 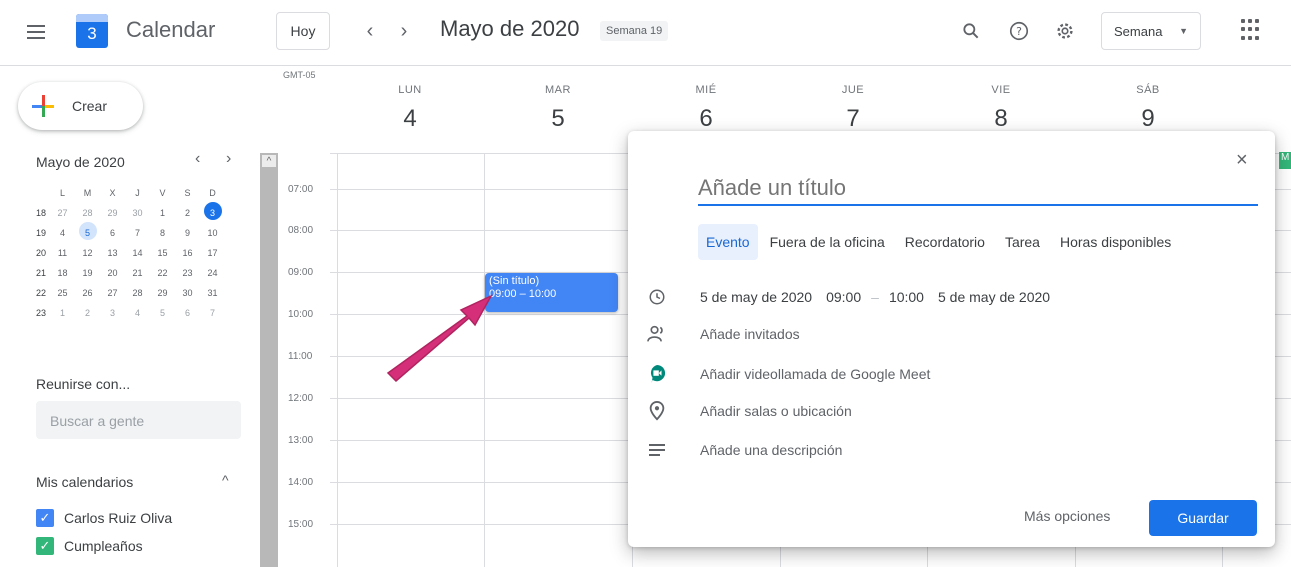 What do you see at coordinates (212, 293) in the screenshot?
I see `mini-day: 31` at bounding box center [212, 293].